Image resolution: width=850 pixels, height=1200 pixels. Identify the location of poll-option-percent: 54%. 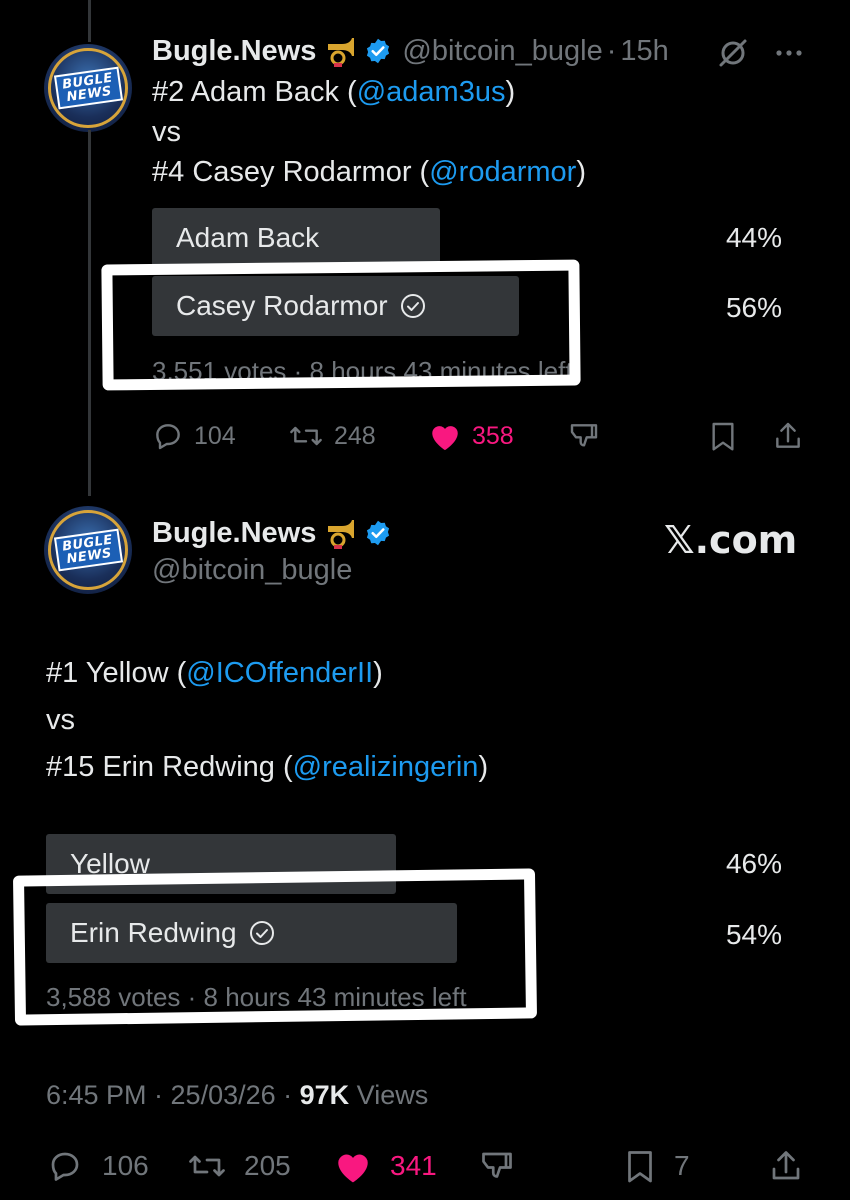
(753, 934).